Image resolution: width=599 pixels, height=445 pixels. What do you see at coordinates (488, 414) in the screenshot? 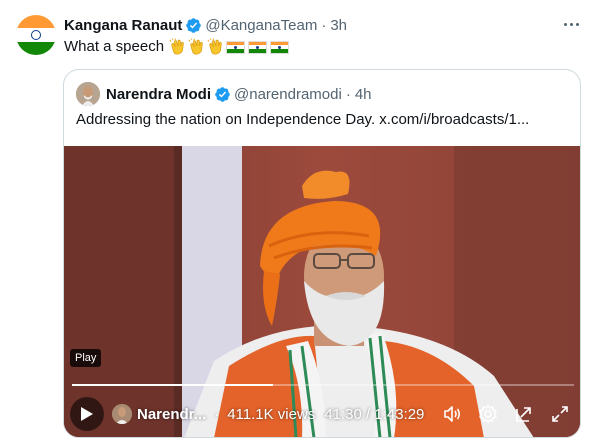
I see `settings-icon` at bounding box center [488, 414].